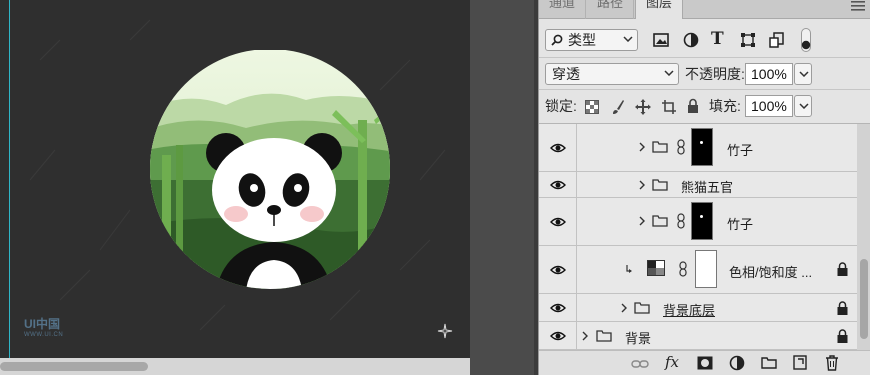 The image size is (870, 375). Describe the element at coordinates (858, 6) in the screenshot. I see `menu-icon` at that location.